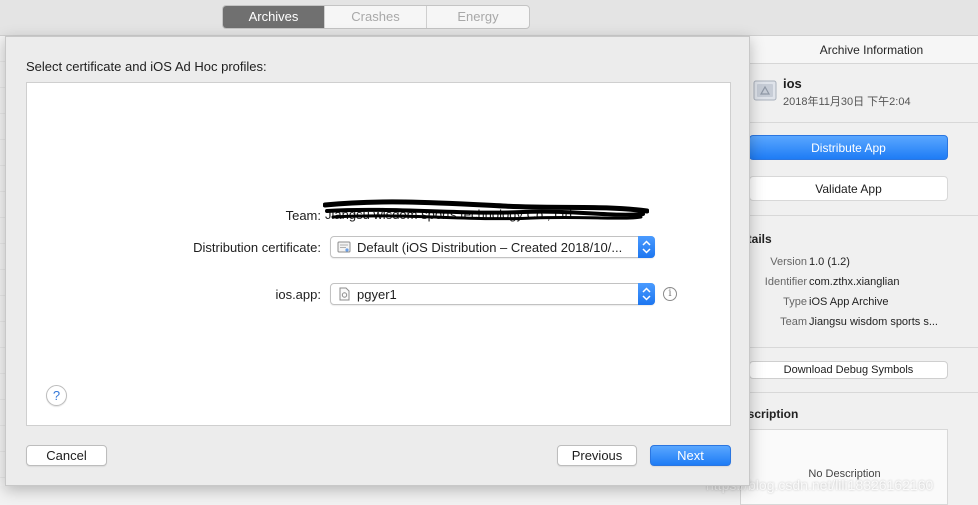 This screenshot has height=505, width=978. Describe the element at coordinates (795, 302) in the screenshot. I see `detail-label: Type` at that location.